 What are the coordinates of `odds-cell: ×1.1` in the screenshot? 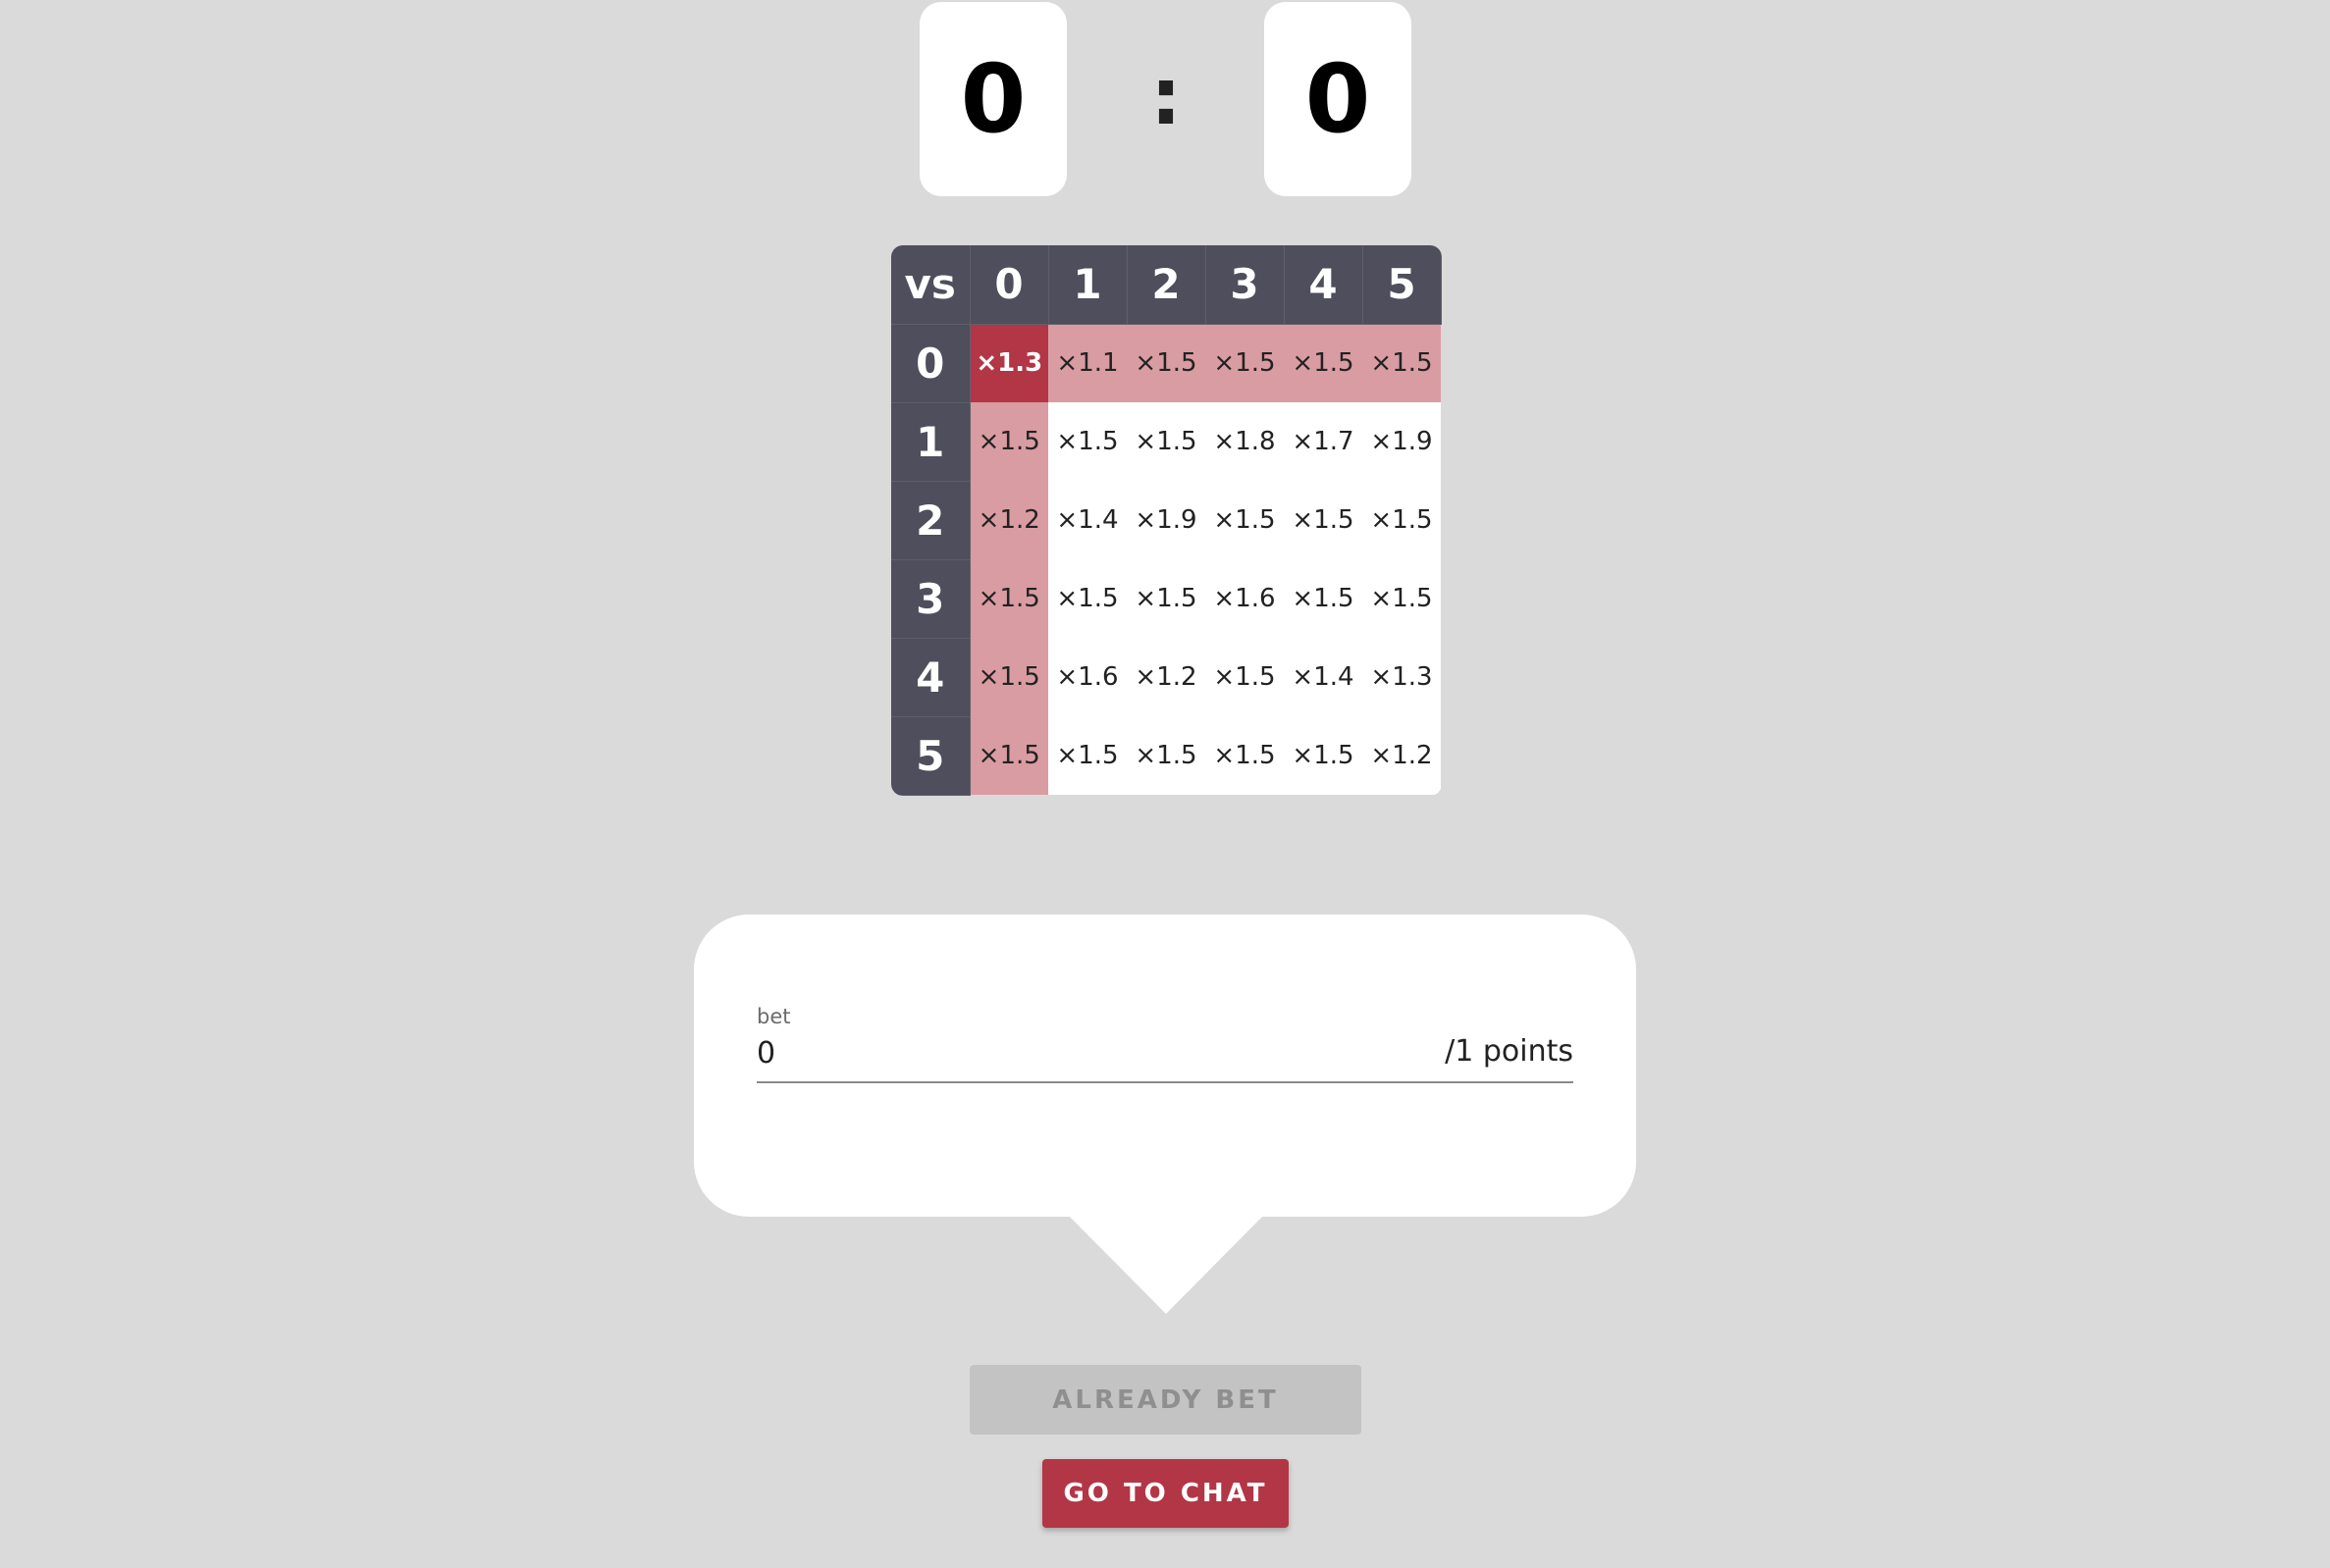 It's located at (1087, 363).